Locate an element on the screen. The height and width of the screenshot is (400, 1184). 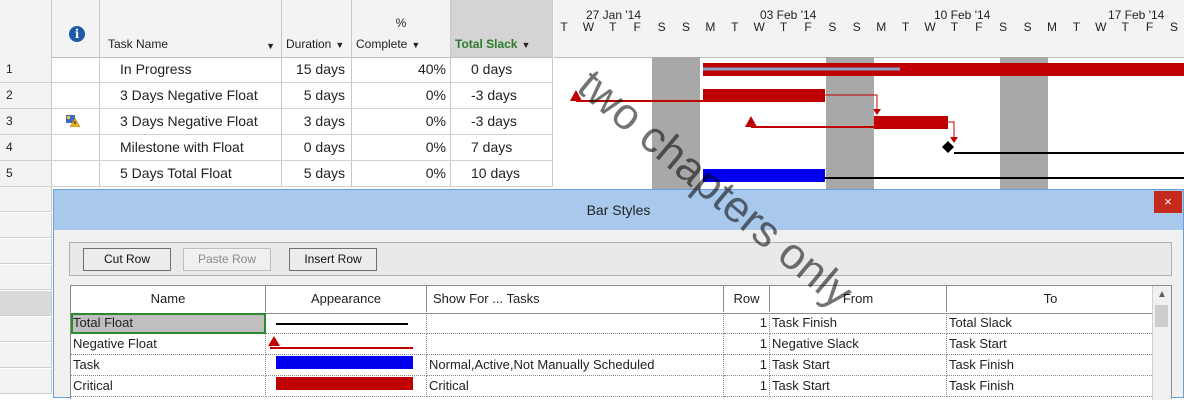
task-bar is located at coordinates (764, 175).